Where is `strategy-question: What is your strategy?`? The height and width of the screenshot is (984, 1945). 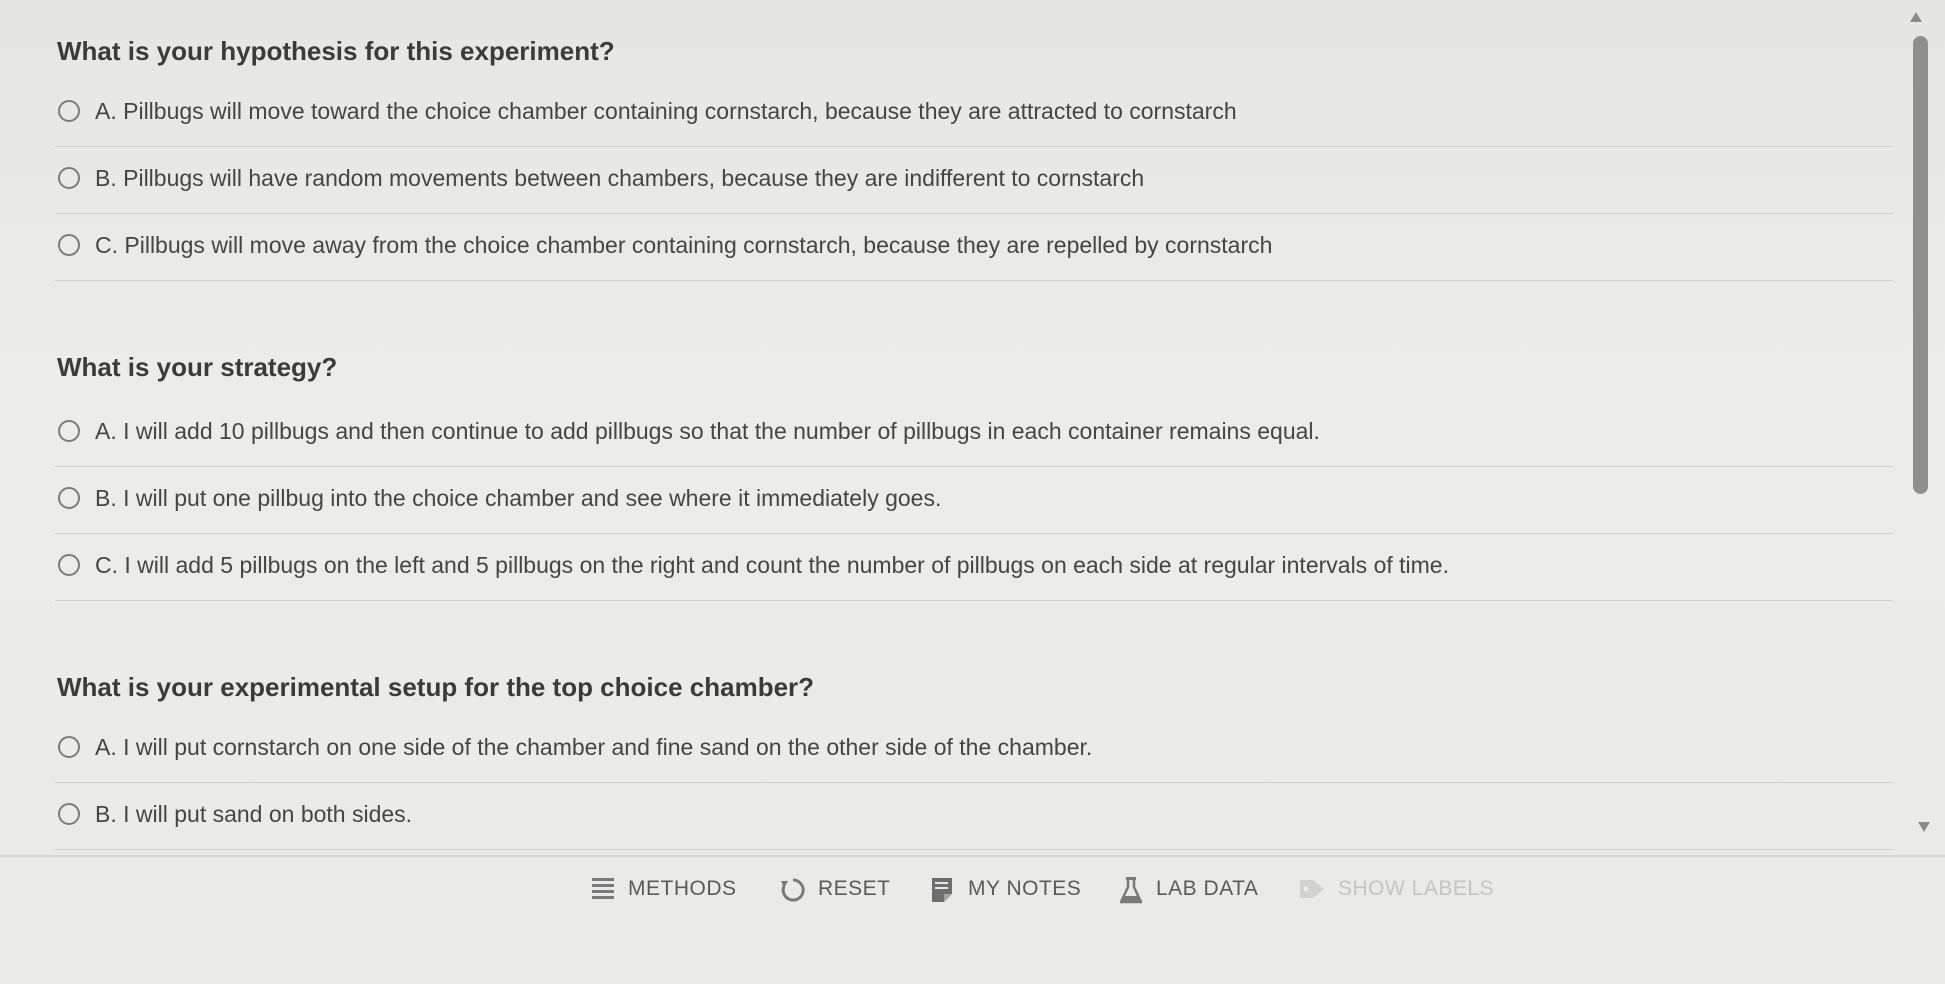
strategy-question: What is your strategy? is located at coordinates (197, 367).